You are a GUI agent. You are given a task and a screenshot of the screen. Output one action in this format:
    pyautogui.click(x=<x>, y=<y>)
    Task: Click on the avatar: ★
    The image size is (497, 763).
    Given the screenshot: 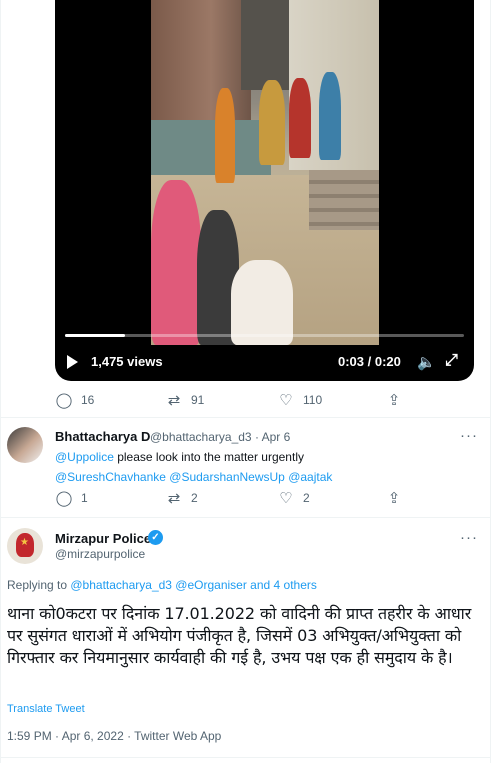 What is the action you would take?
    pyautogui.click(x=25, y=546)
    